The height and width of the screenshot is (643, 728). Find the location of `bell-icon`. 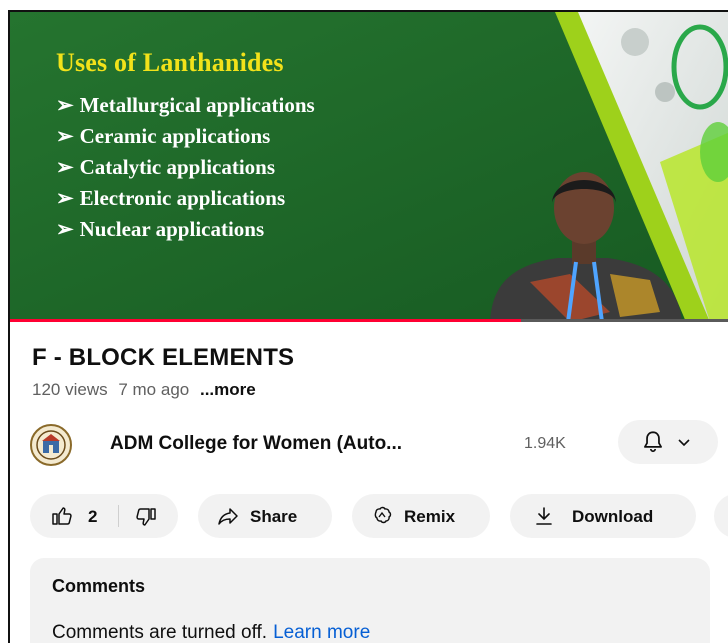

bell-icon is located at coordinates (653, 442).